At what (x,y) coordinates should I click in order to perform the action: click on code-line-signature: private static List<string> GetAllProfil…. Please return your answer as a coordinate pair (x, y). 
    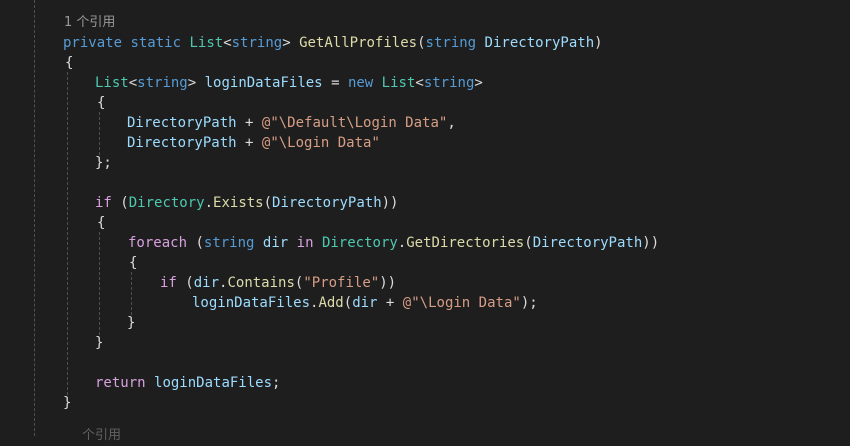
    Looking at the image, I should click on (333, 43).